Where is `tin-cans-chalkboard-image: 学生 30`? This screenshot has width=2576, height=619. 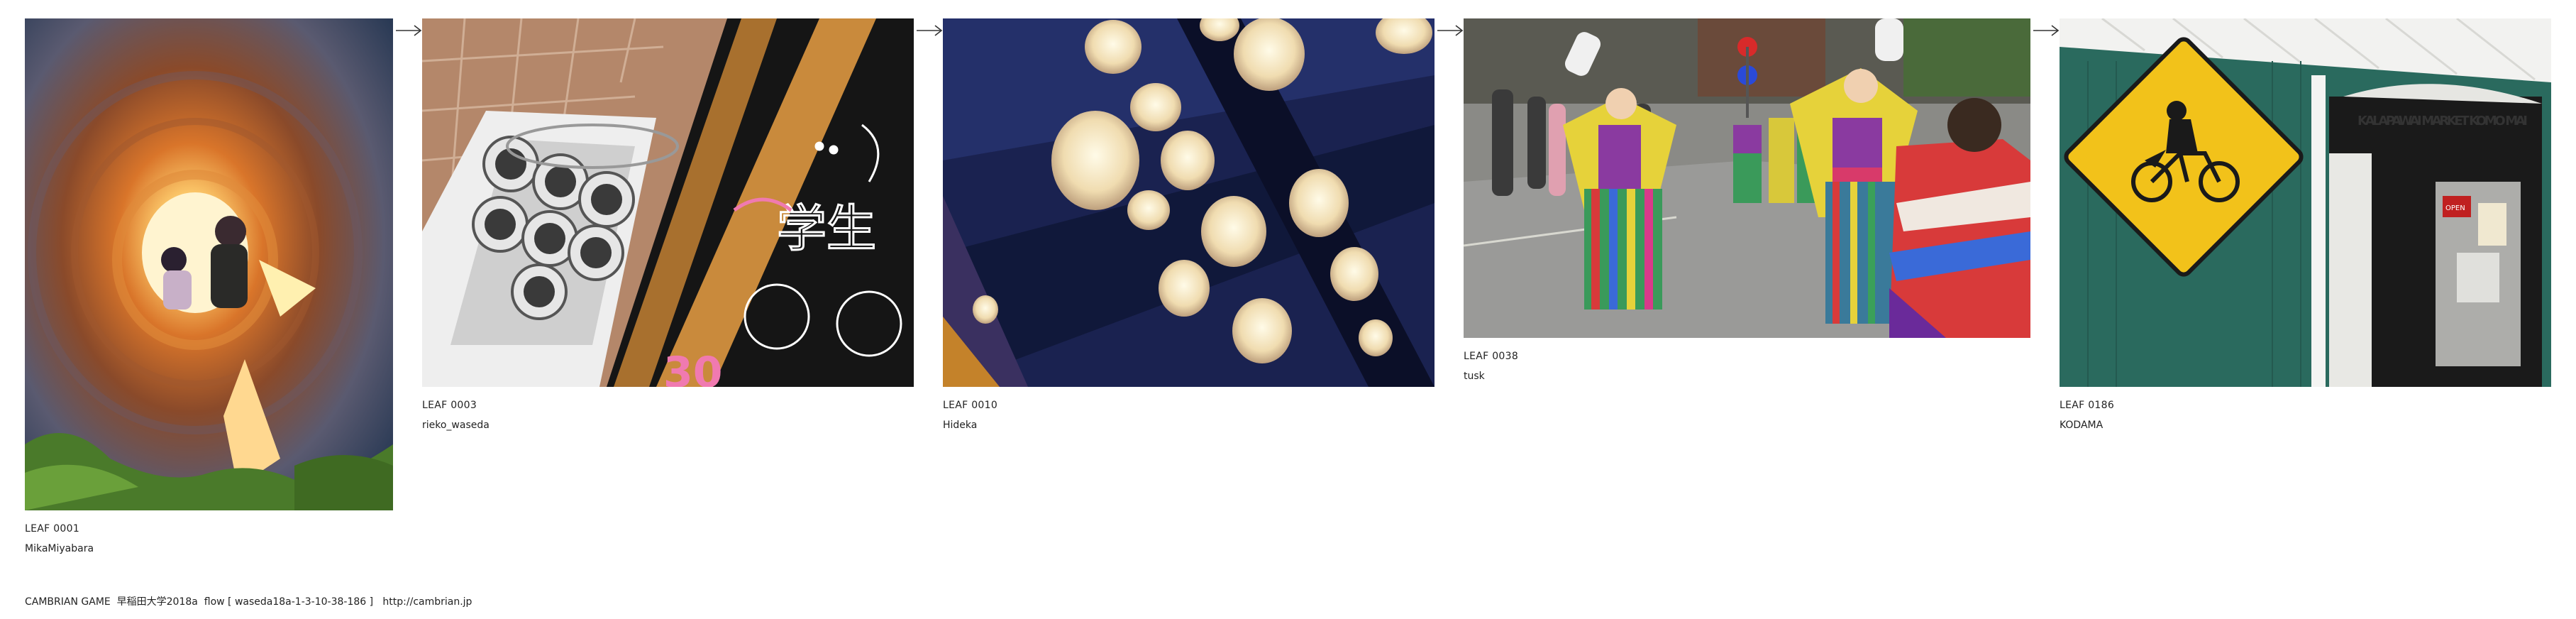
tin-cans-chalkboard-image: 学生 30 is located at coordinates (668, 202).